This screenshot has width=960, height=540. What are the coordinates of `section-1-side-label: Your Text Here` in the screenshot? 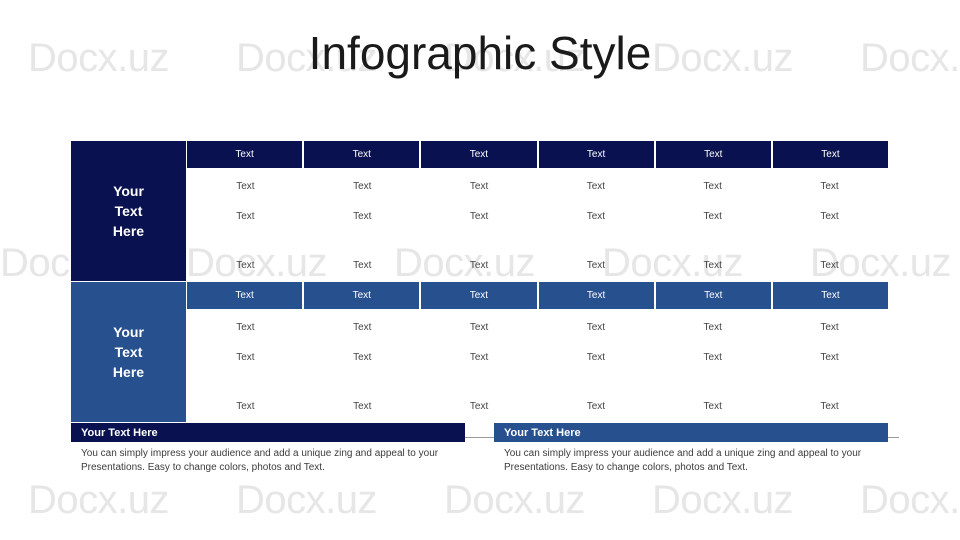 It's located at (128, 211).